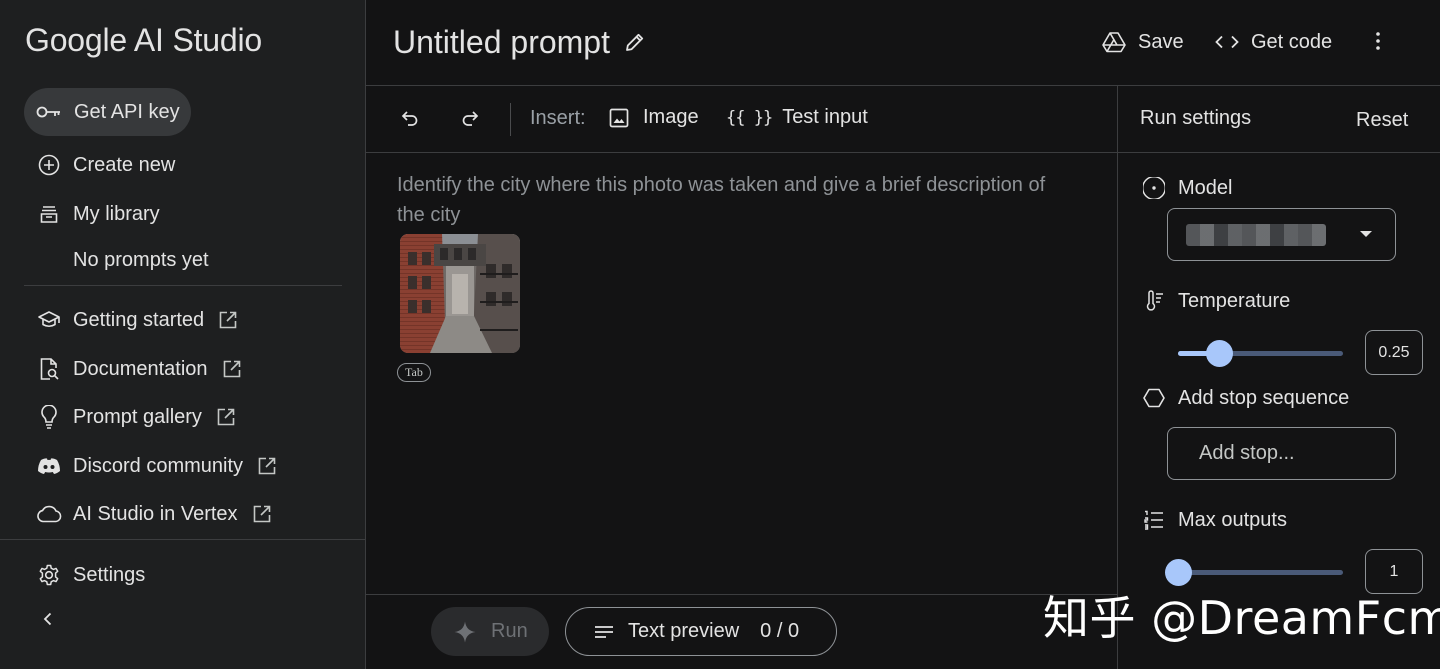 Image resolution: width=1440 pixels, height=669 pixels. I want to click on hexagon-icon, so click(1154, 398).